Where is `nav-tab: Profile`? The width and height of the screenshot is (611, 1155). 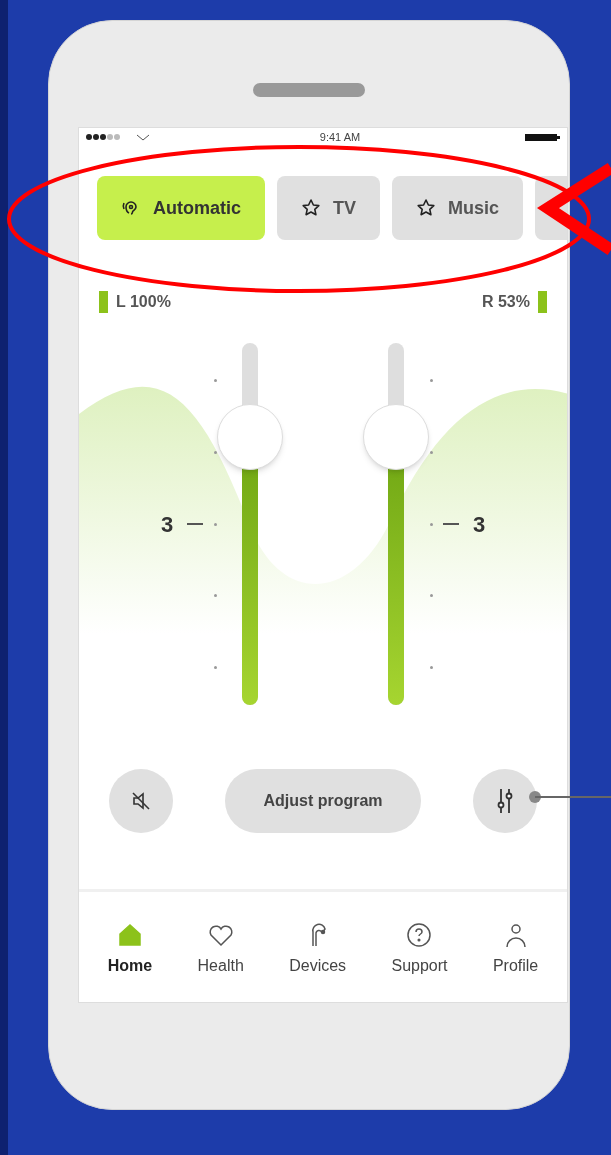 nav-tab: Profile is located at coordinates (515, 949).